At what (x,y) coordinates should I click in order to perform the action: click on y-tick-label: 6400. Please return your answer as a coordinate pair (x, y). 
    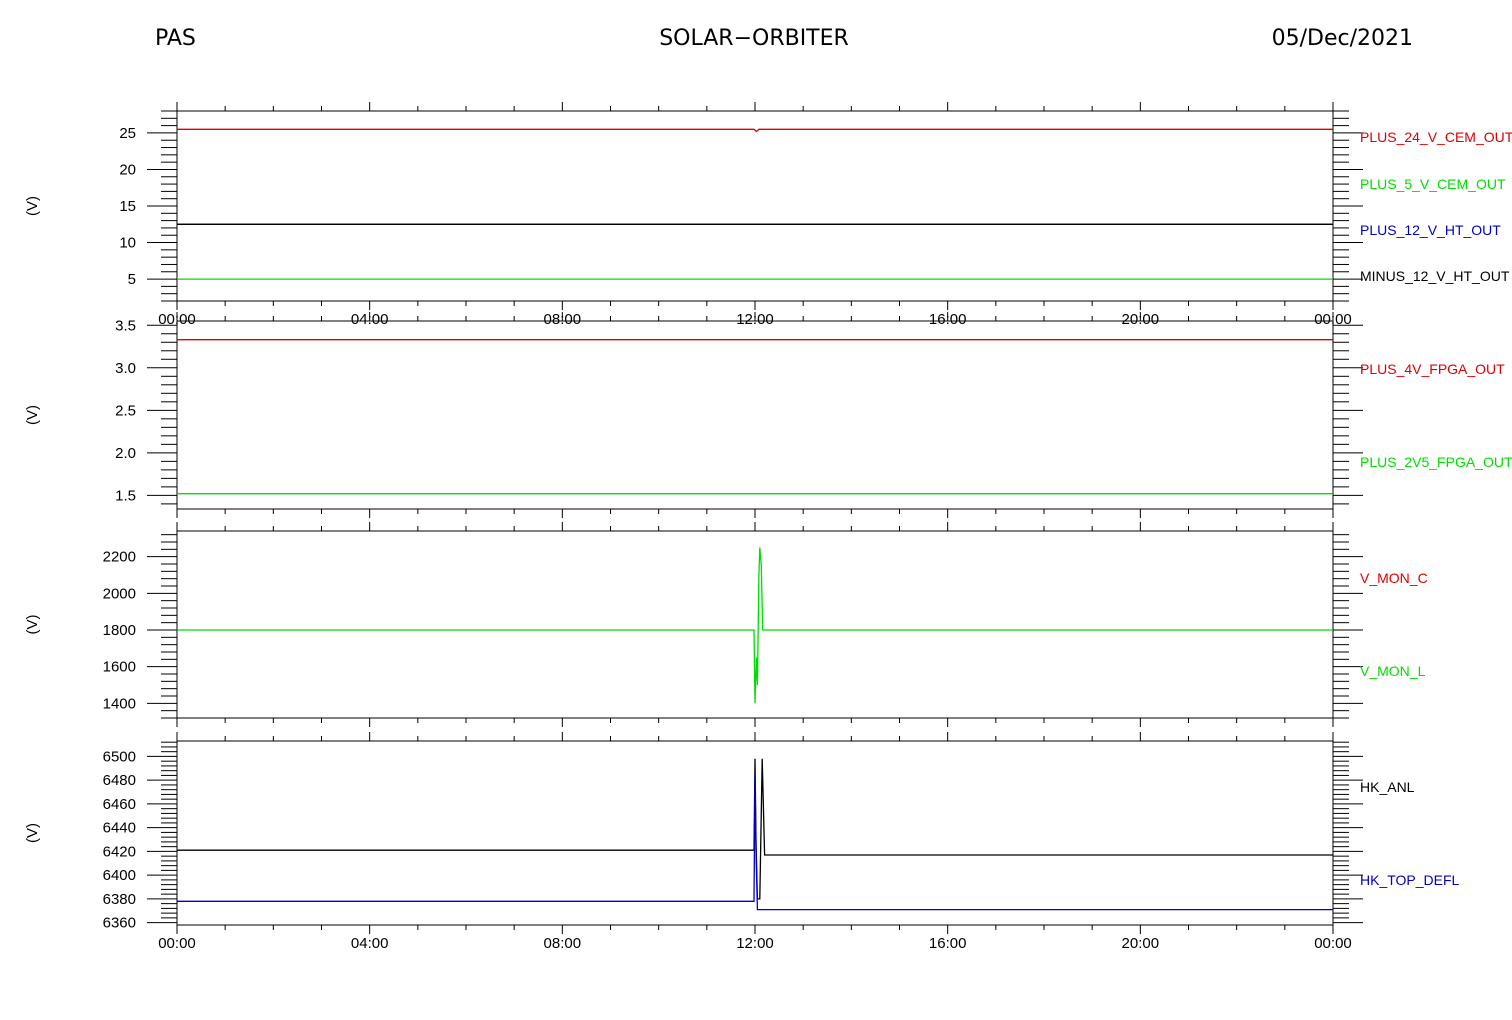
    Looking at the image, I should click on (119, 875).